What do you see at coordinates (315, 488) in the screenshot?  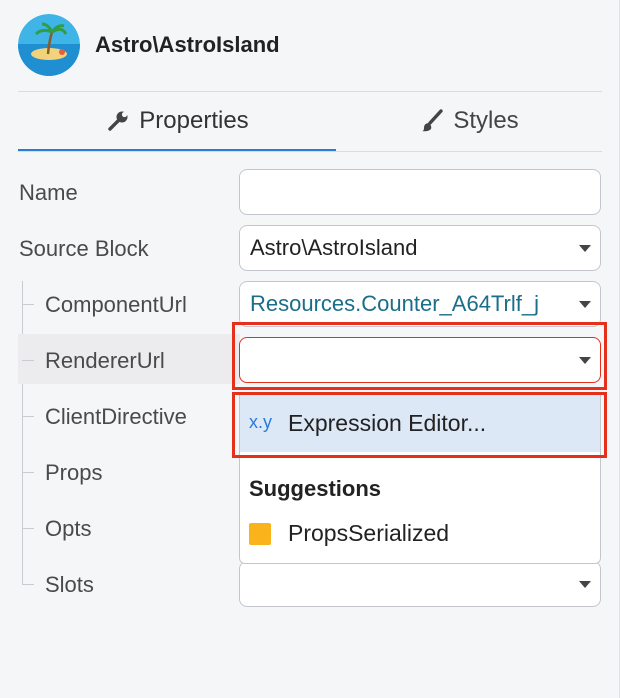 I see `suggestions-heading: Suggestions` at bounding box center [315, 488].